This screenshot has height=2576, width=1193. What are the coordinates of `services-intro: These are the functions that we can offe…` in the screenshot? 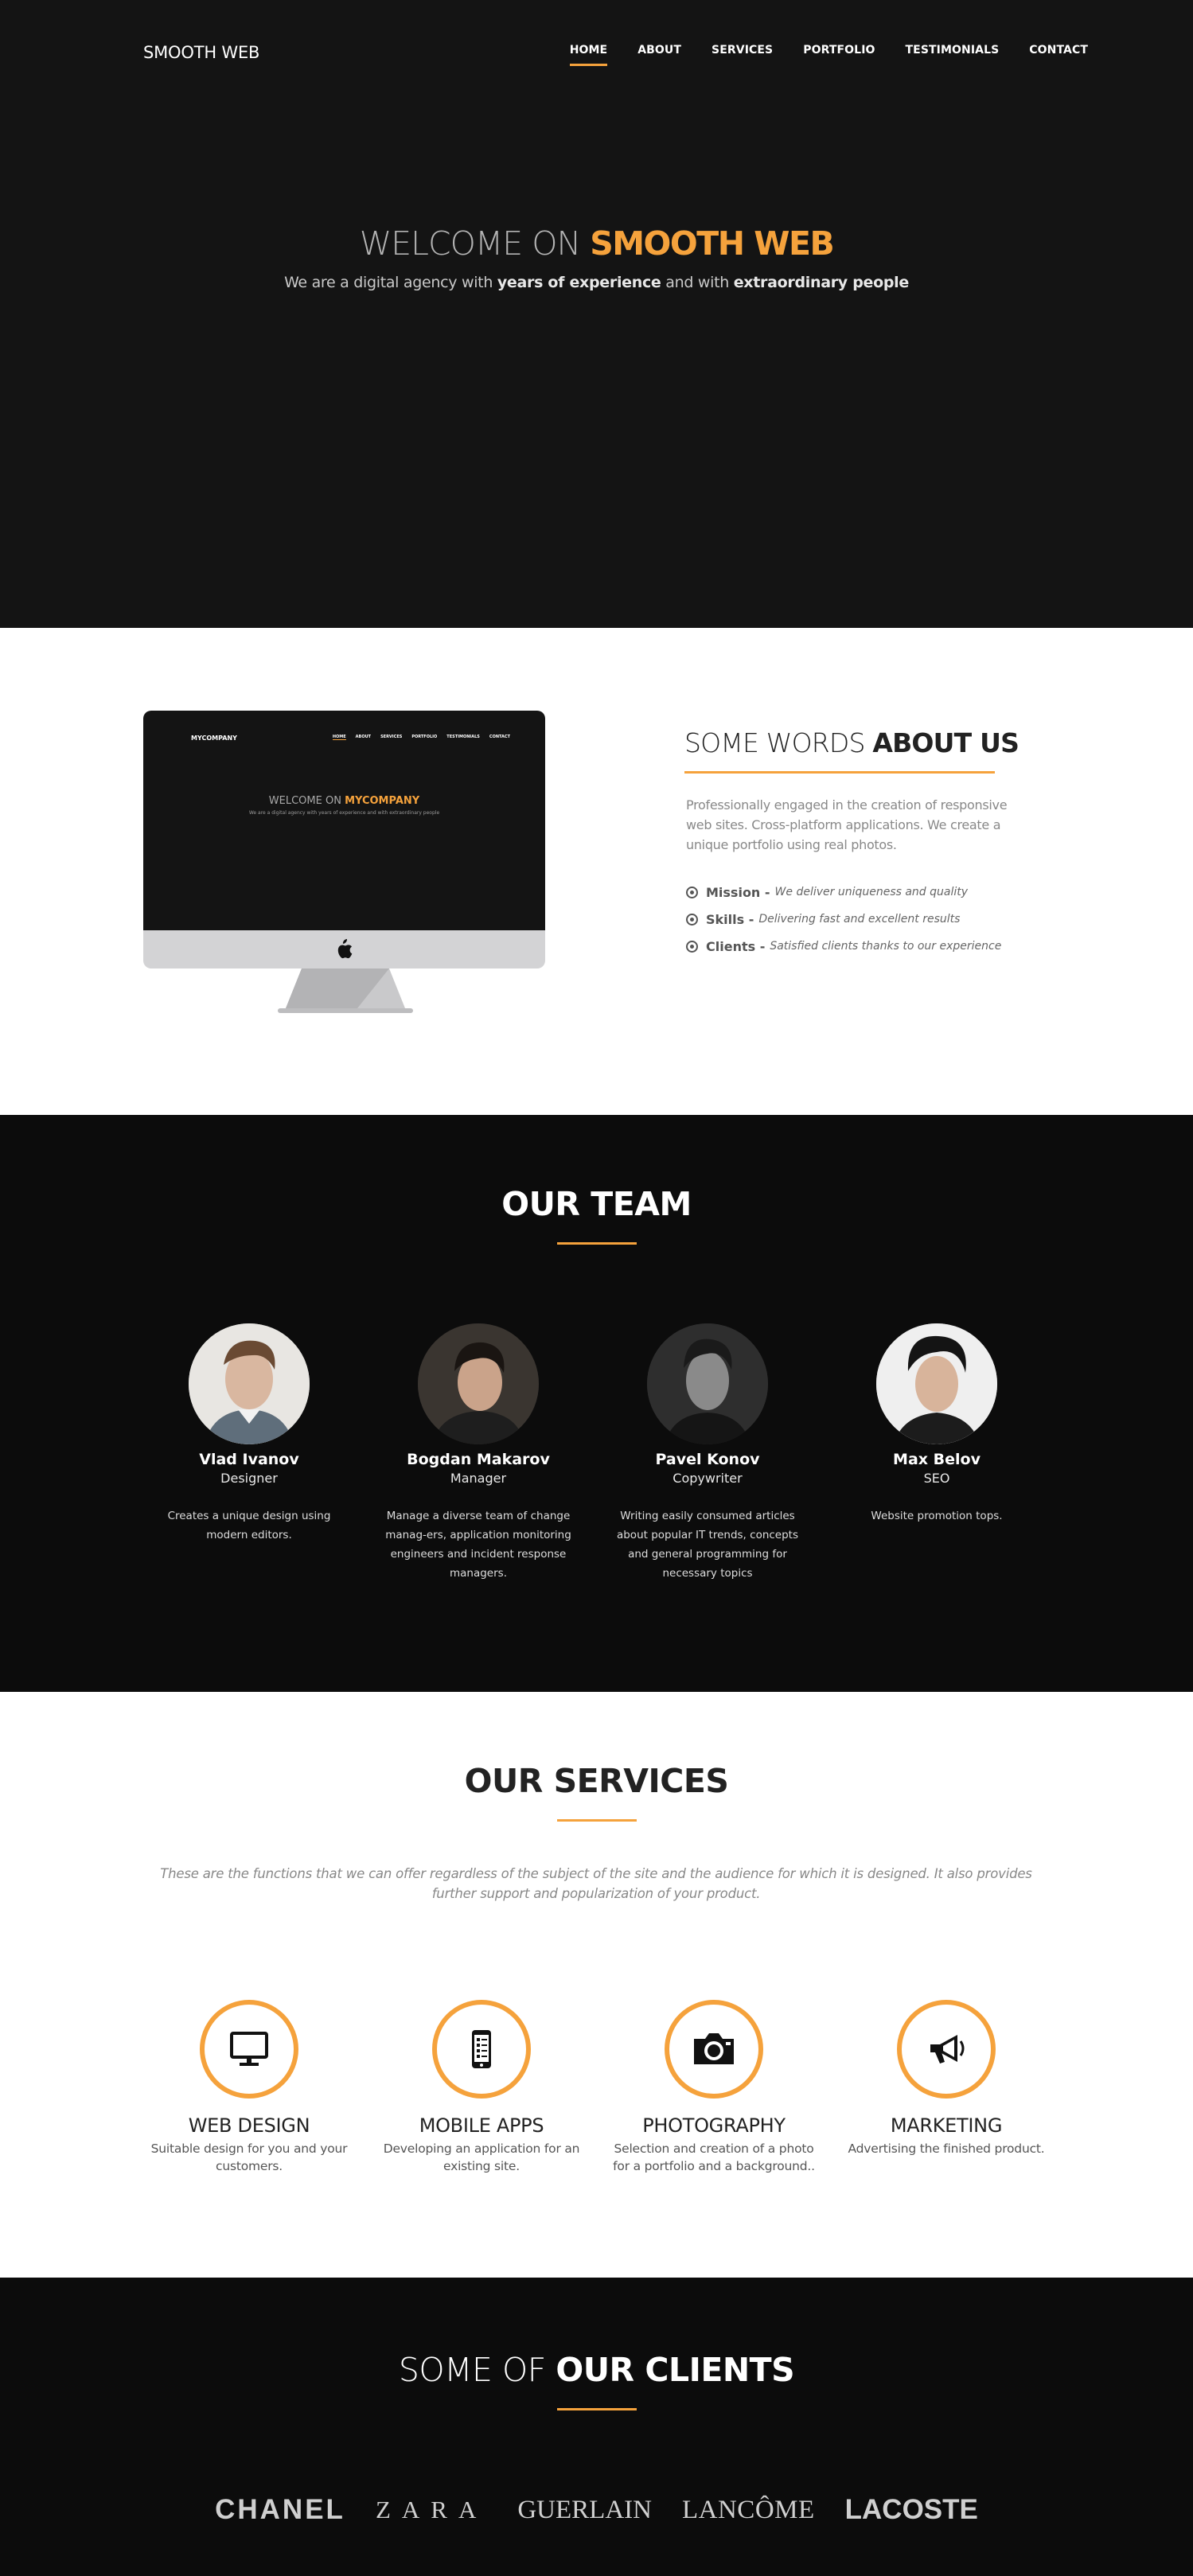 It's located at (596, 1883).